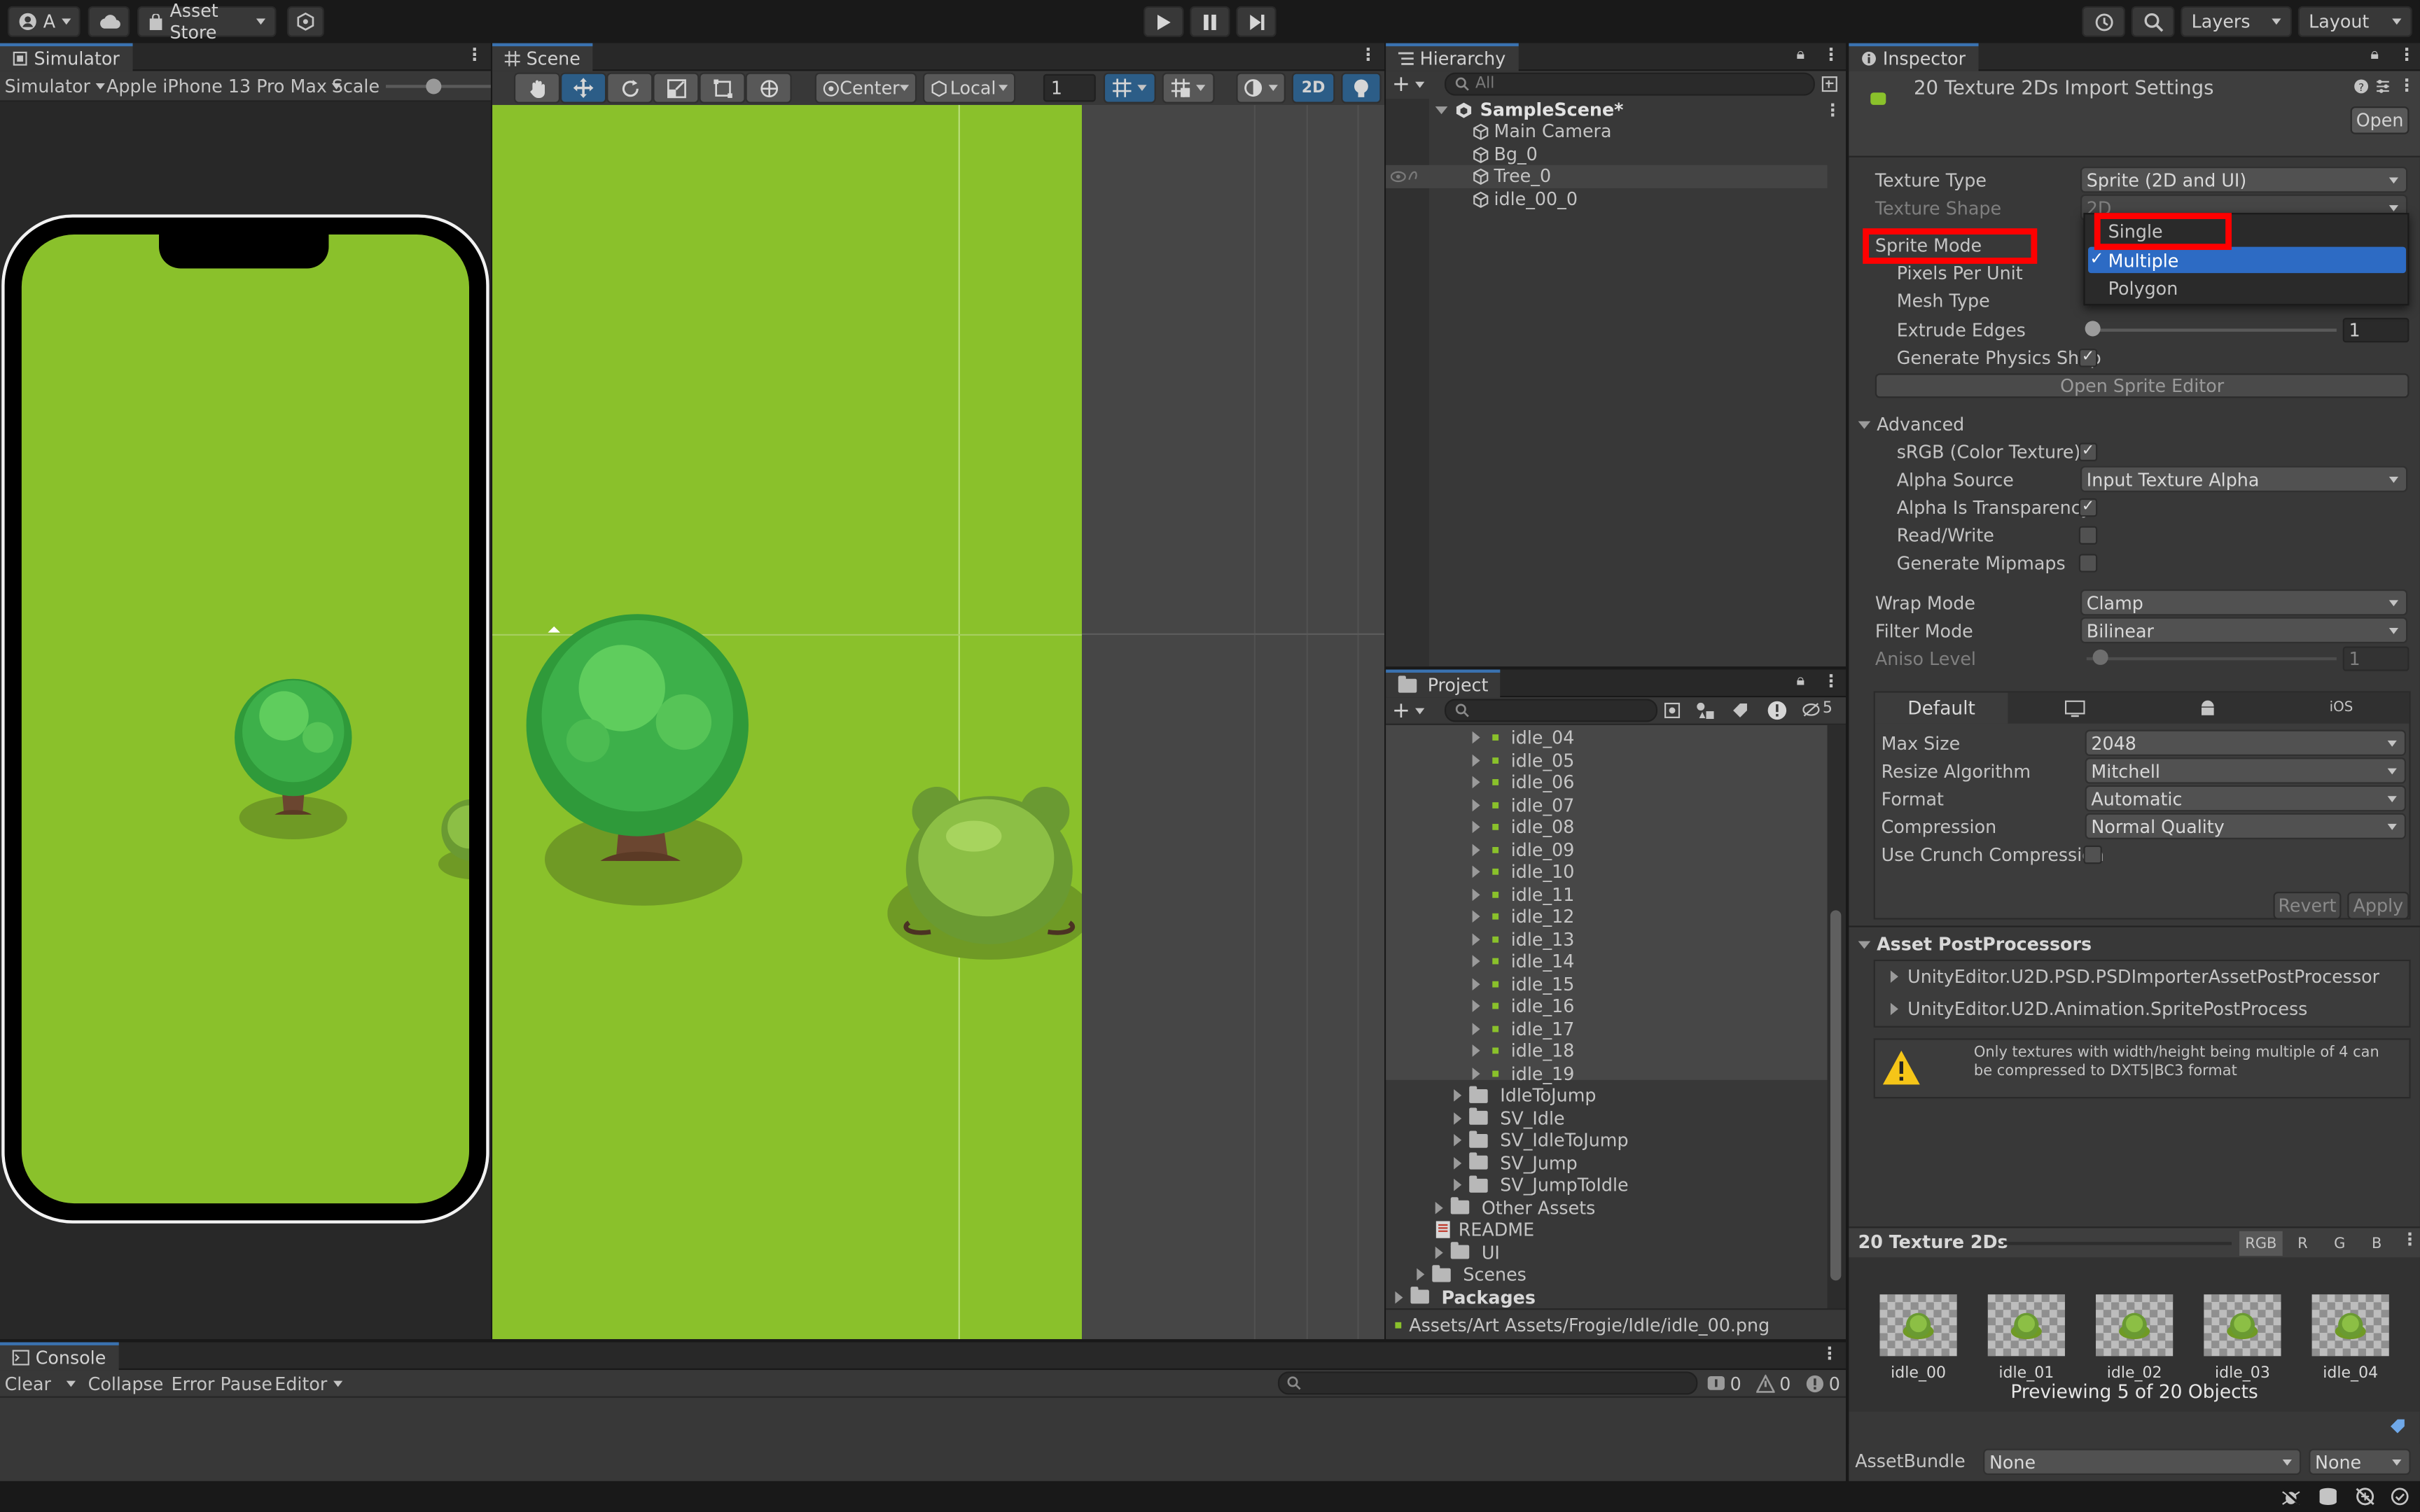 The image size is (2420, 1512). I want to click on transform-tool-button, so click(768, 88).